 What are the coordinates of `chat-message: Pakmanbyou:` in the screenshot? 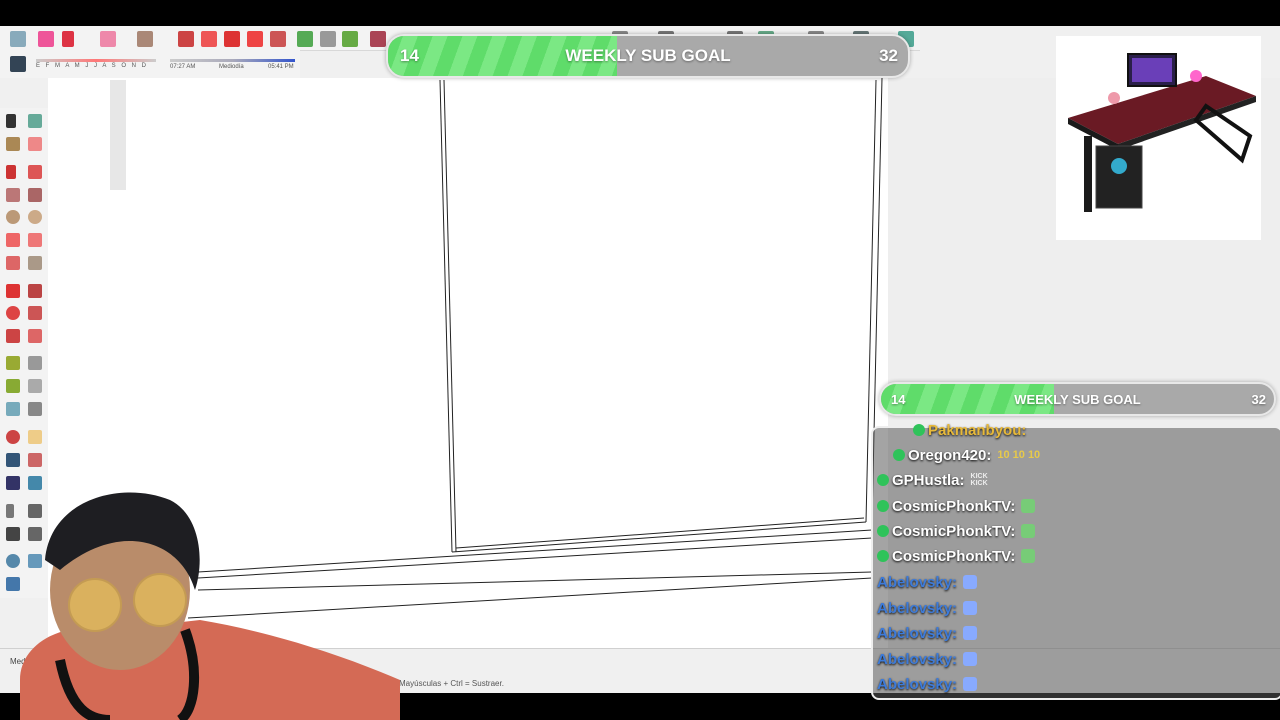 It's located at (969, 430).